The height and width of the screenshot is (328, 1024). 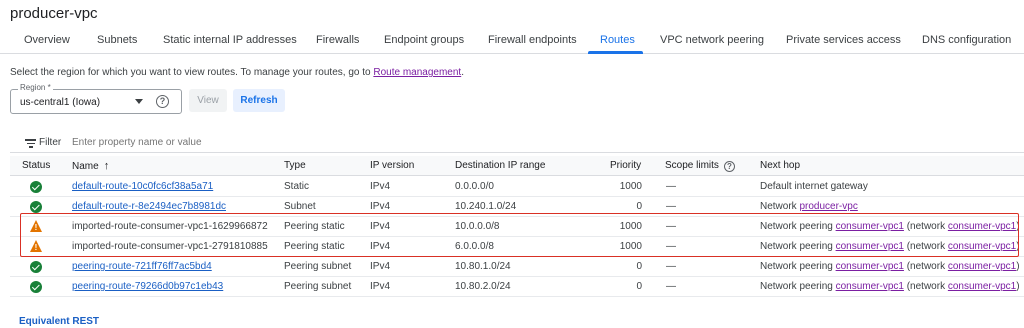 What do you see at coordinates (417, 72) in the screenshot?
I see `route-management-link: Route management` at bounding box center [417, 72].